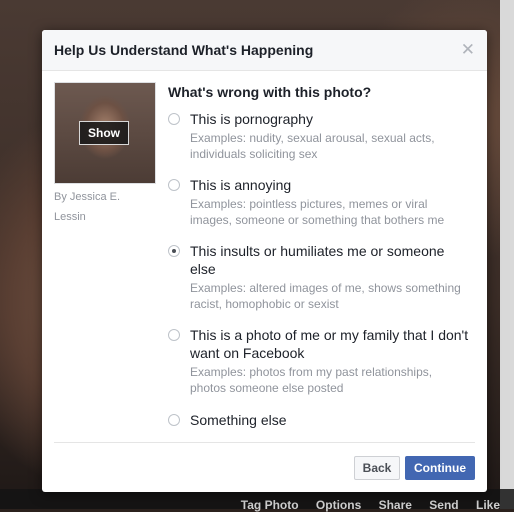 This screenshot has width=514, height=512. Describe the element at coordinates (270, 505) in the screenshot. I see `tag-photo-link: Tag Photo` at that location.